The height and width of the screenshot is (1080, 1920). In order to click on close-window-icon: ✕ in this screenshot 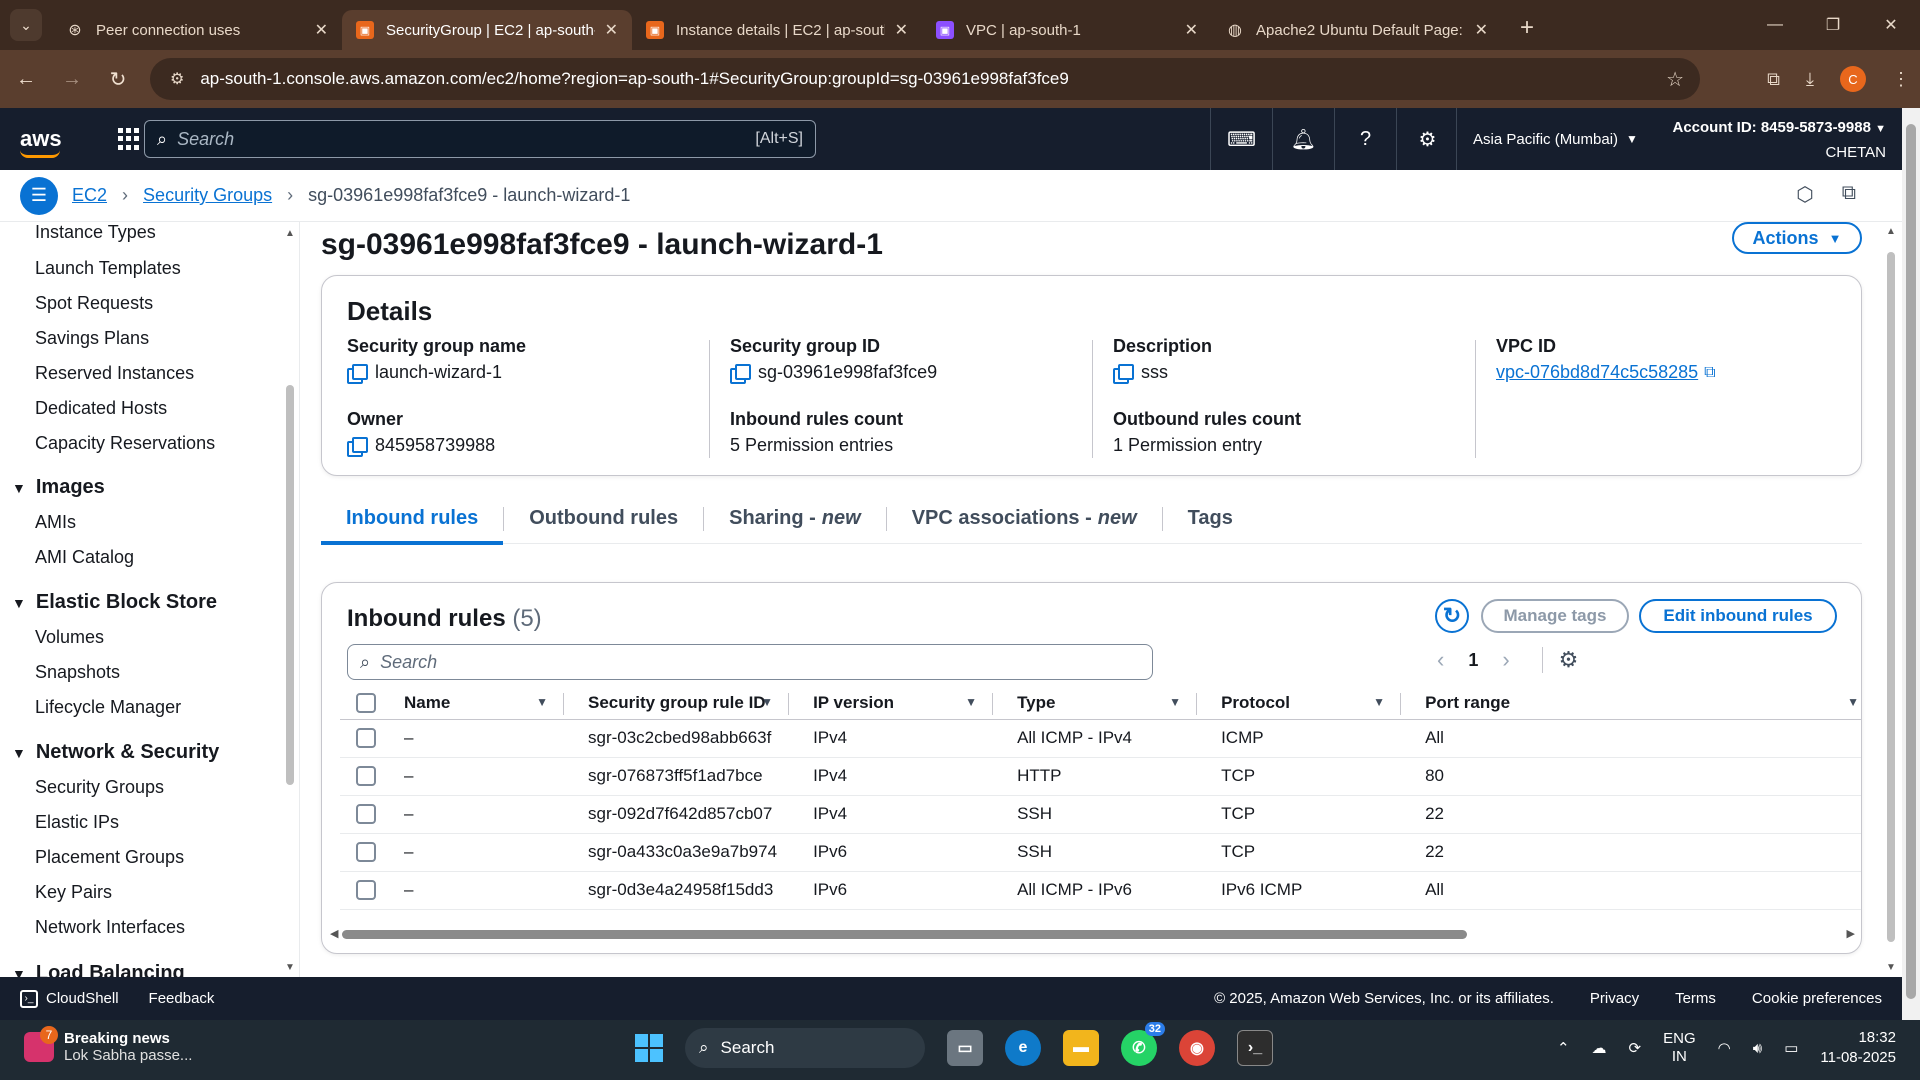, I will do `click(1891, 25)`.